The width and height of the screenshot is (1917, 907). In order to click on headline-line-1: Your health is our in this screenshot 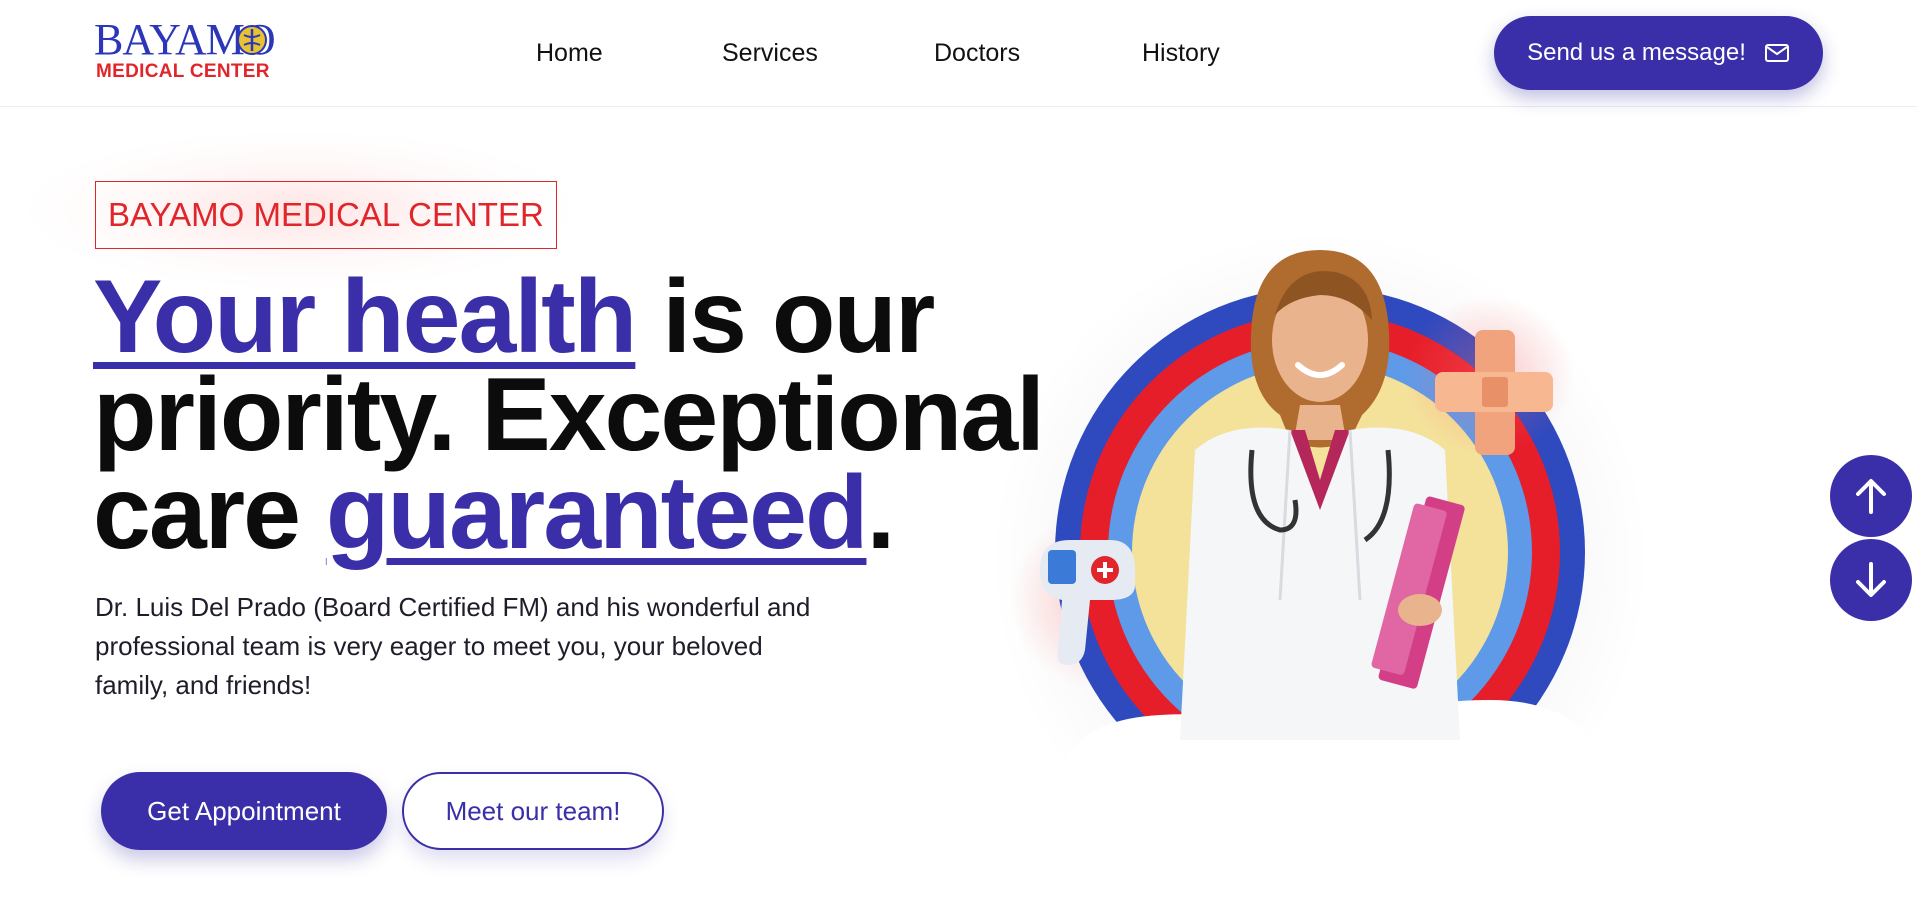, I will do `click(533, 317)`.